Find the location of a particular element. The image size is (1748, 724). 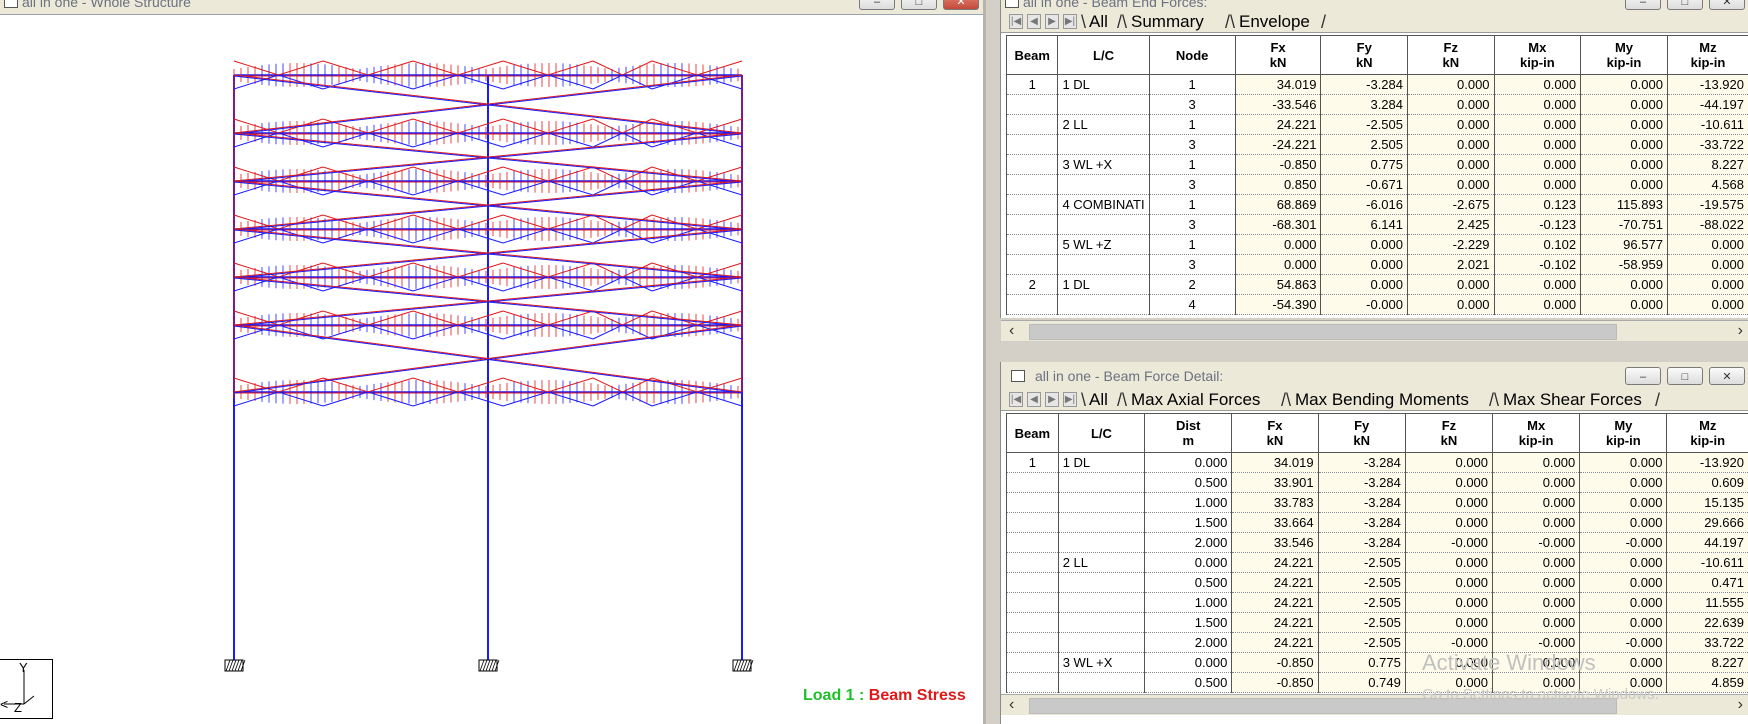

table-cell: 4 COMBINATI is located at coordinates (1103, 204).